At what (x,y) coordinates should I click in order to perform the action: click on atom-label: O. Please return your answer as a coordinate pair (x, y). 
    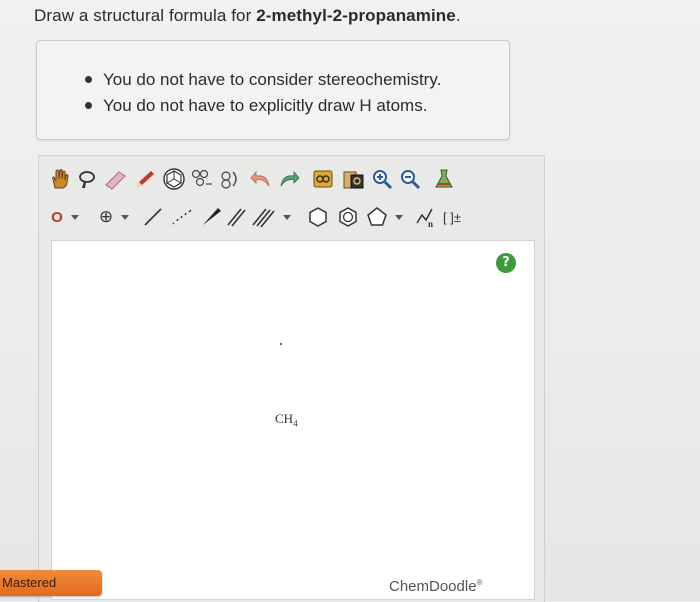
    Looking at the image, I should click on (57, 217).